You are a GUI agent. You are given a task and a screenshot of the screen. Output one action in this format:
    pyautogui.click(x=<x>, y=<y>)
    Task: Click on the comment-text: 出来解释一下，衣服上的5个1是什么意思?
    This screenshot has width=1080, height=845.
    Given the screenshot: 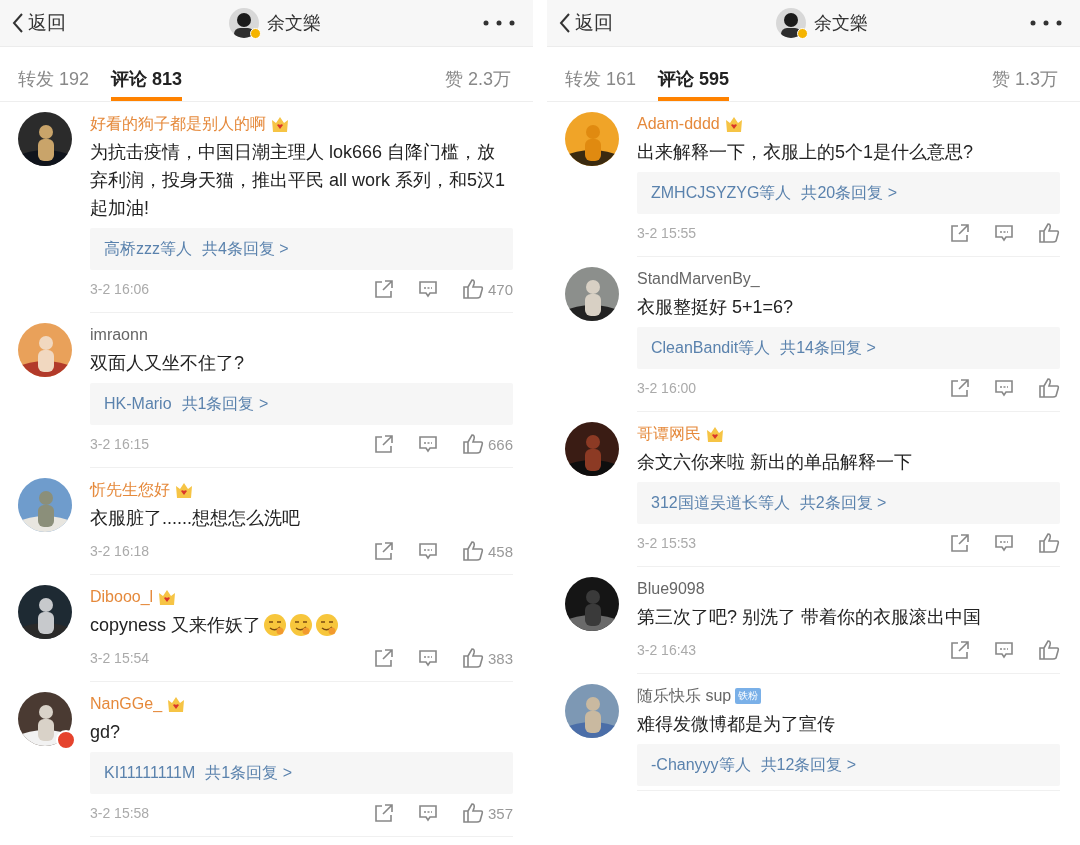 What is the action you would take?
    pyautogui.click(x=805, y=152)
    